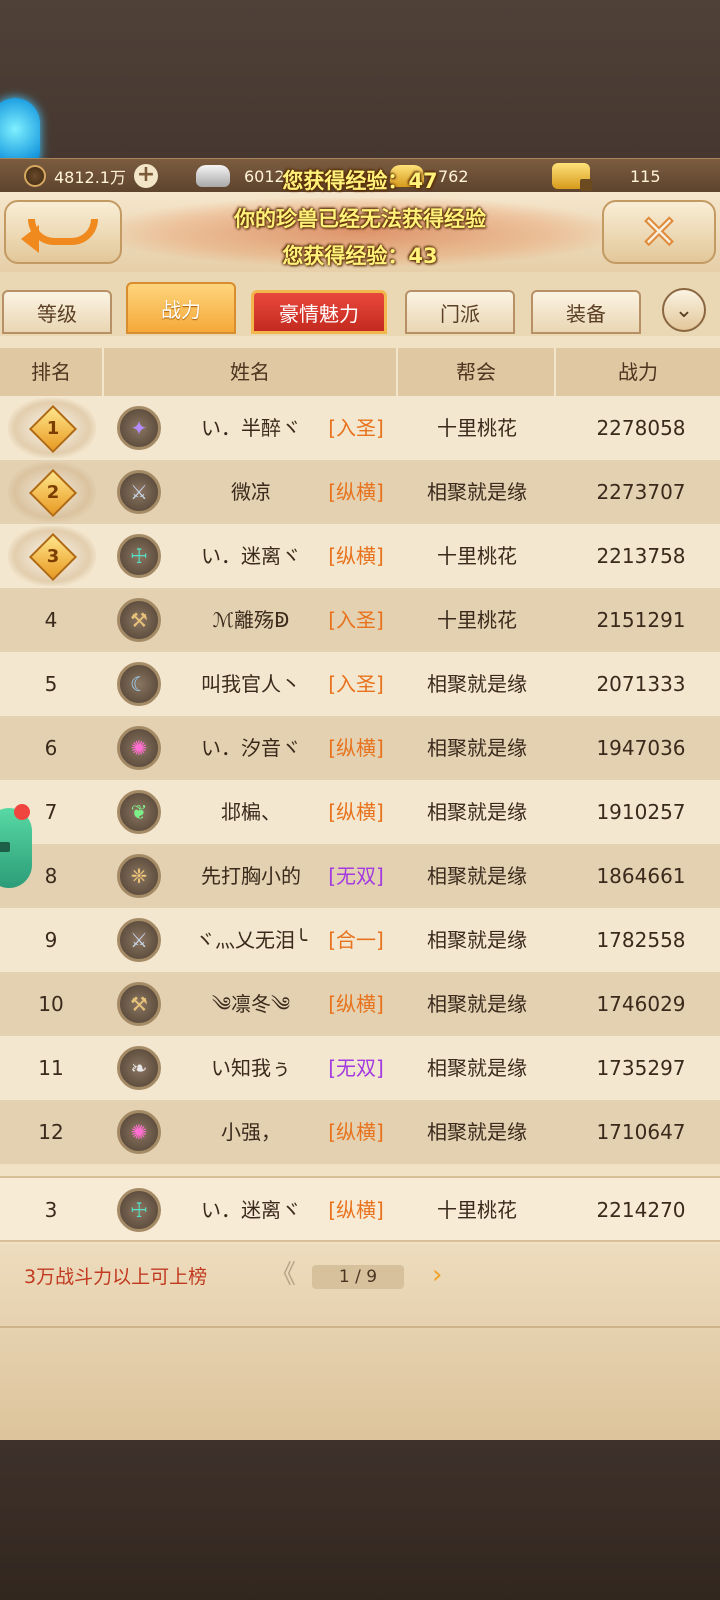  What do you see at coordinates (360, 1520) in the screenshot?
I see `bottom-background` at bounding box center [360, 1520].